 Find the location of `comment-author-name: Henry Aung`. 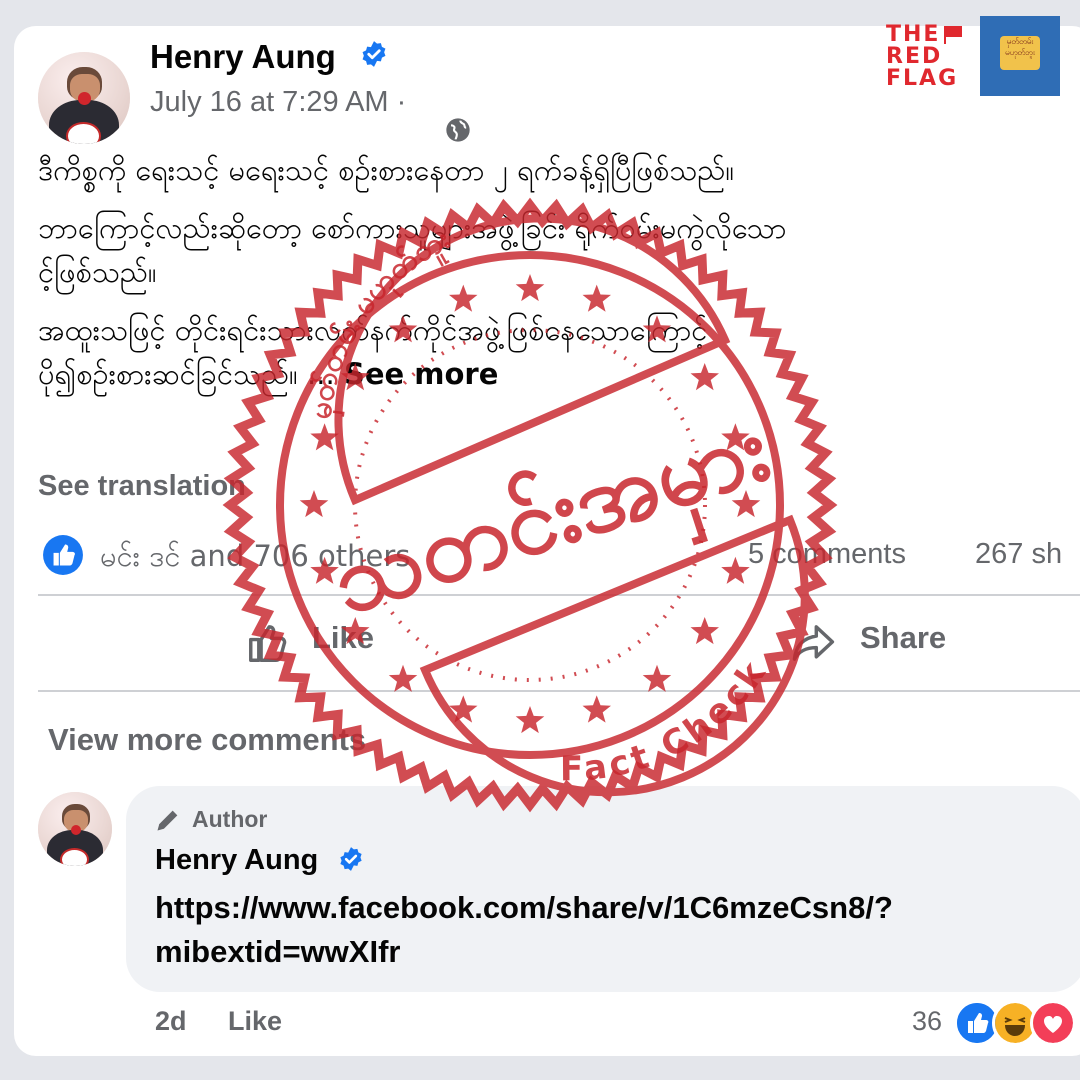

comment-author-name: Henry Aung is located at coordinates (236, 860).